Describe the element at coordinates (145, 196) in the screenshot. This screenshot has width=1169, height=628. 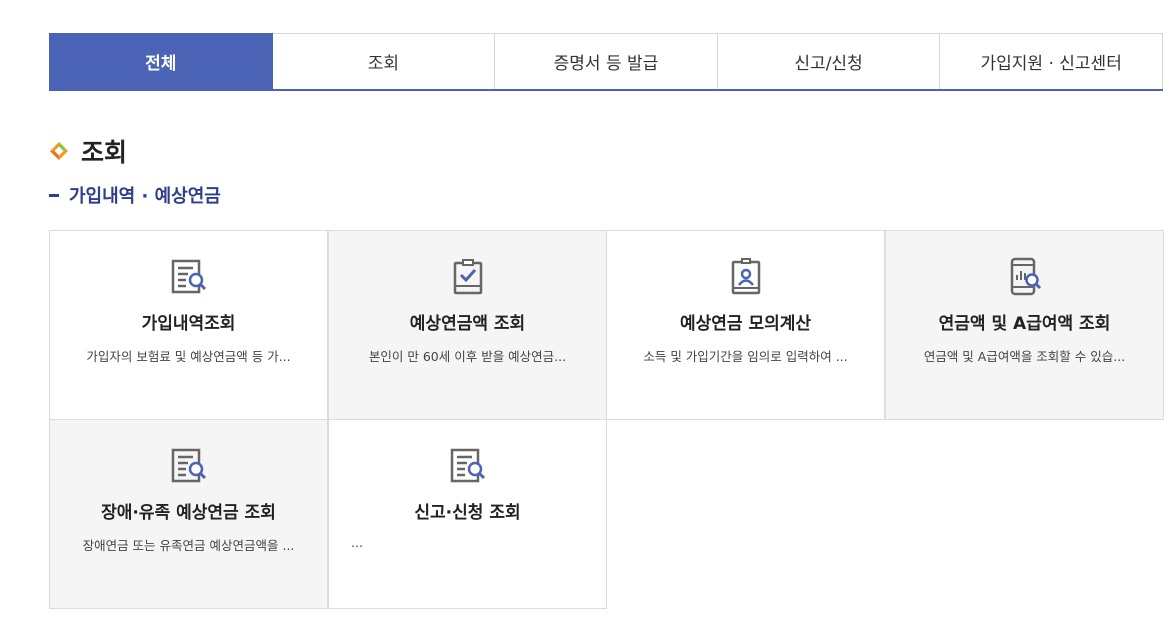
I see `subsection-title-text: 가입내역 · 예상연금` at that location.